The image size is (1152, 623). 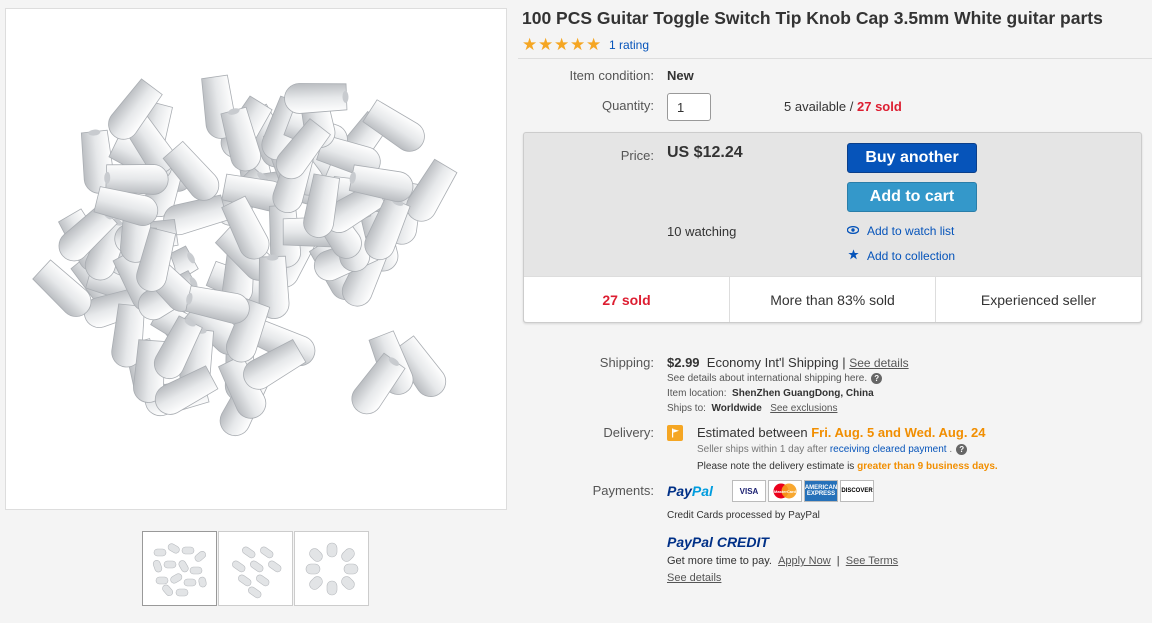 What do you see at coordinates (683, 362) in the screenshot?
I see `shipping-cost: $2.99` at bounding box center [683, 362].